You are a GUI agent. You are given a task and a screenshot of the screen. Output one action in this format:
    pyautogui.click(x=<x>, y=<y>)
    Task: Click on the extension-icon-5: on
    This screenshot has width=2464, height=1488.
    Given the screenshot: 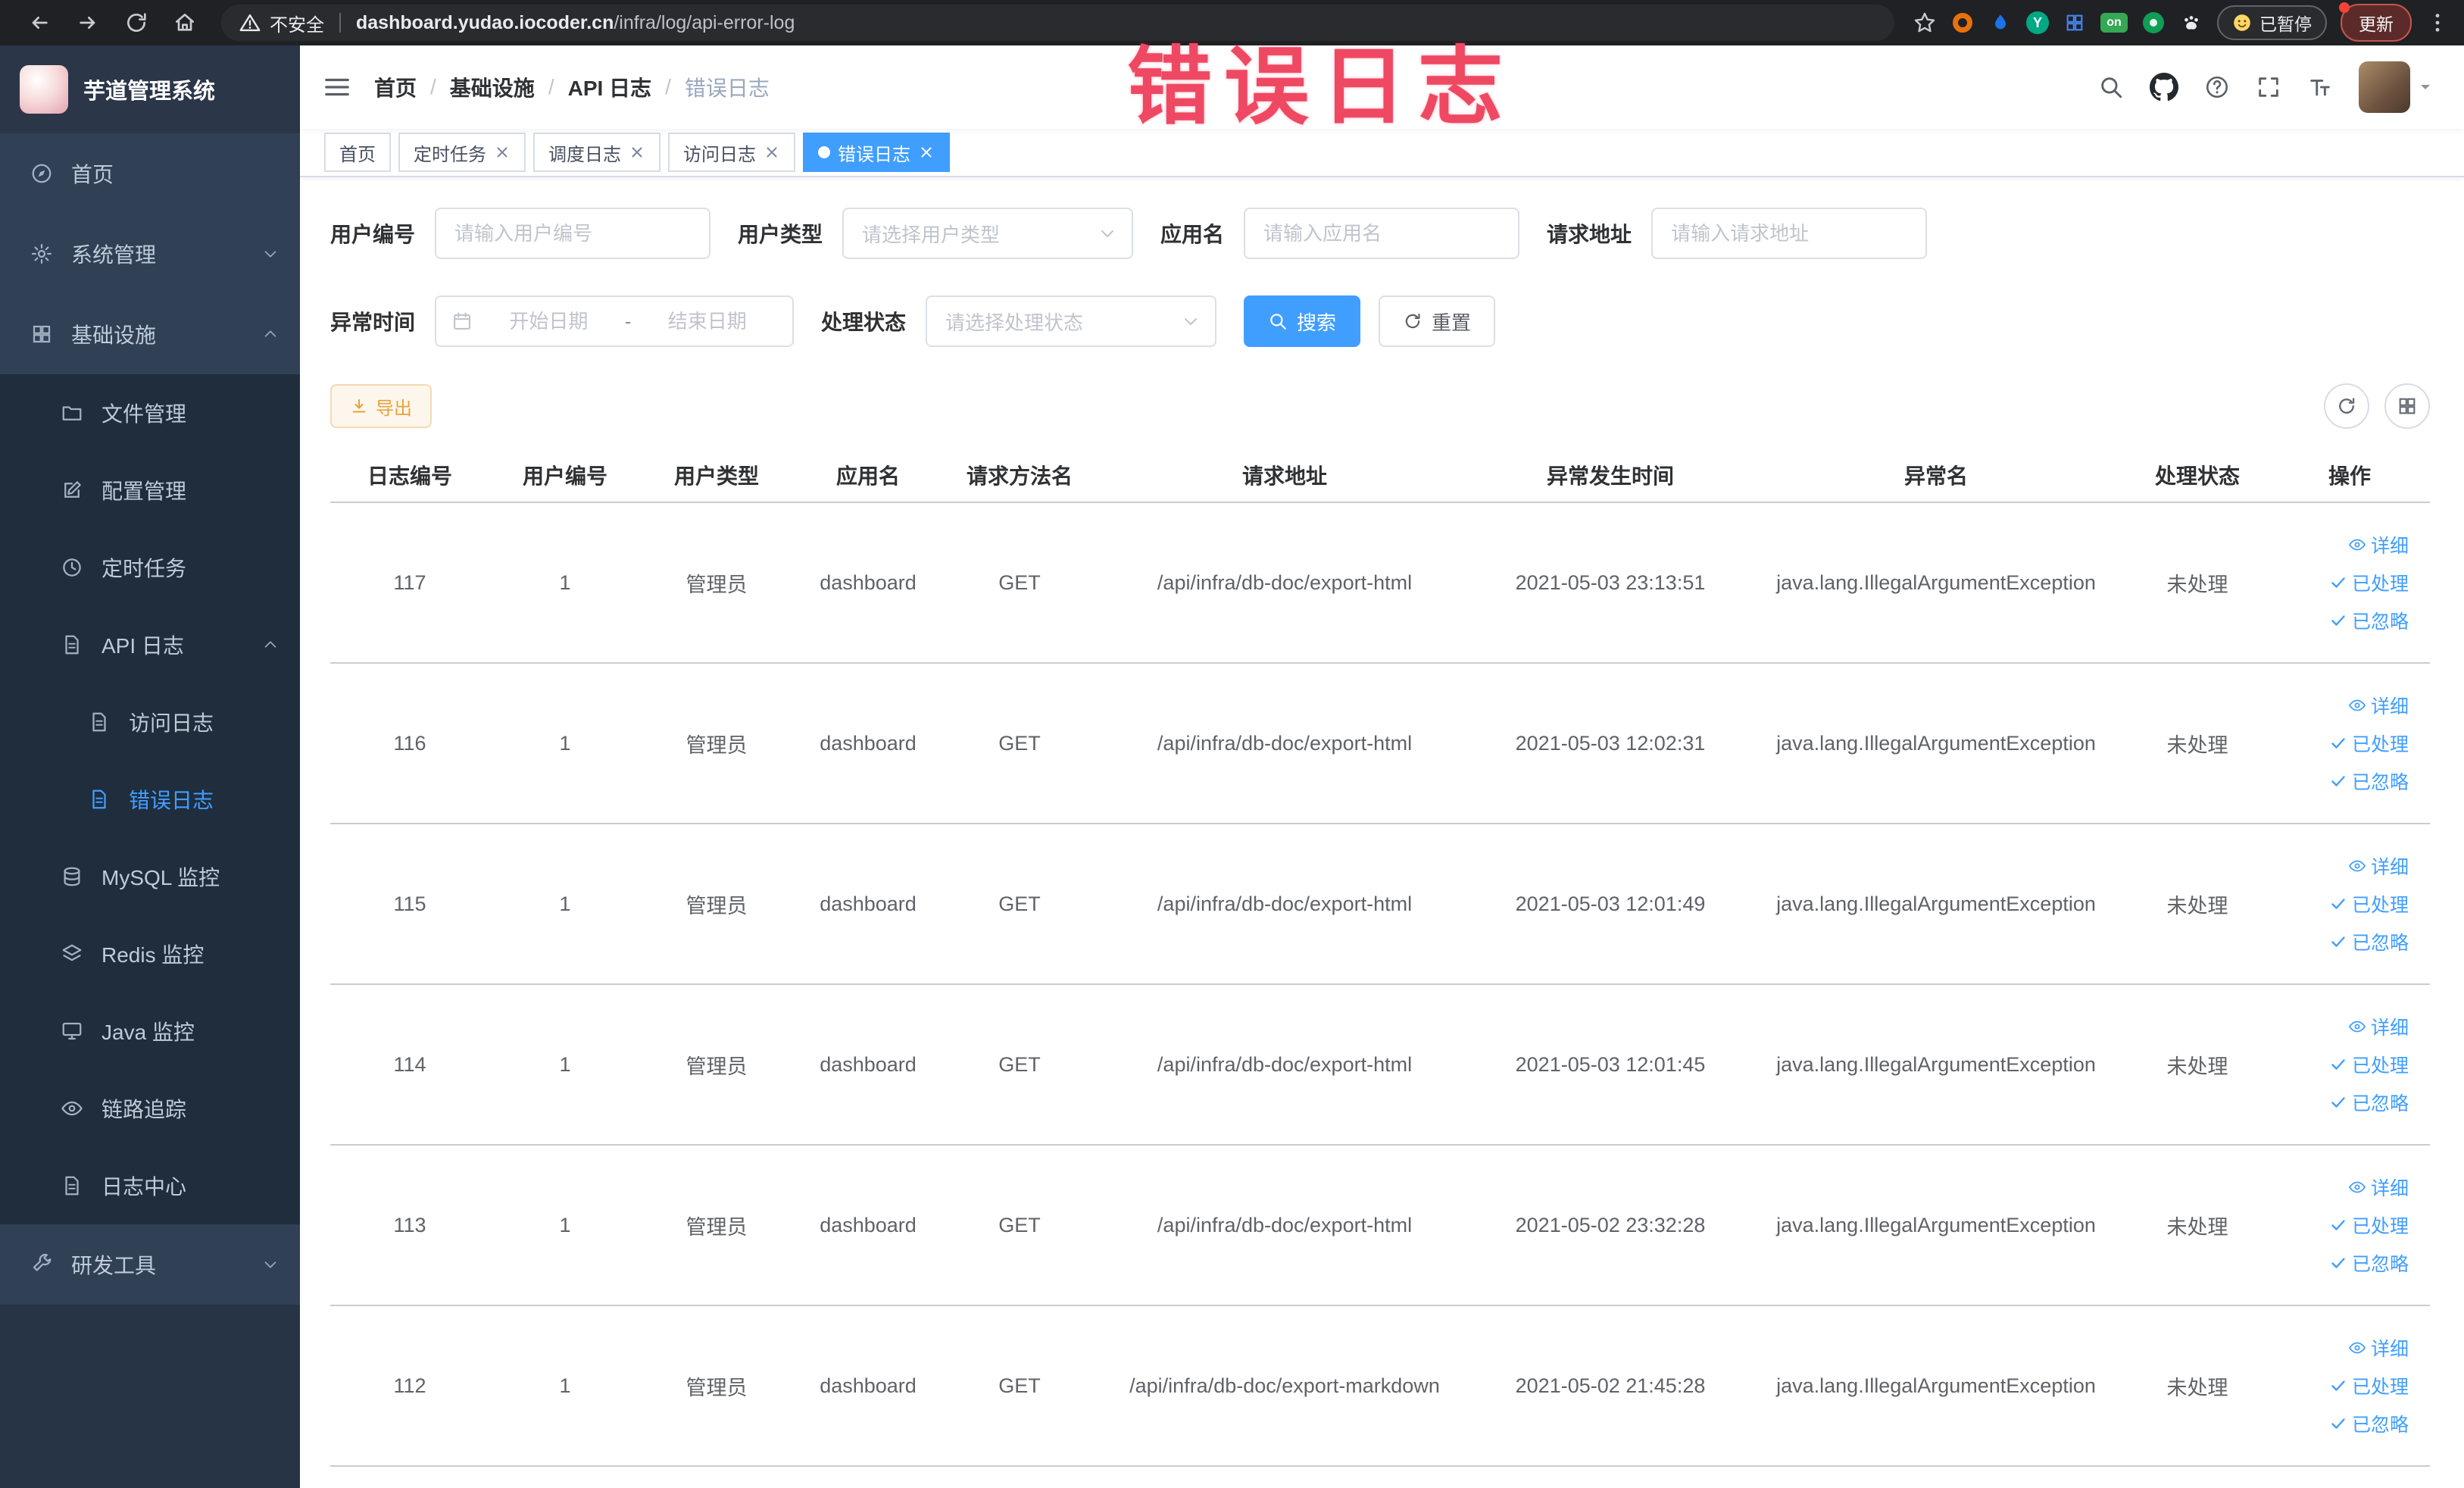 What is the action you would take?
    pyautogui.click(x=2114, y=23)
    